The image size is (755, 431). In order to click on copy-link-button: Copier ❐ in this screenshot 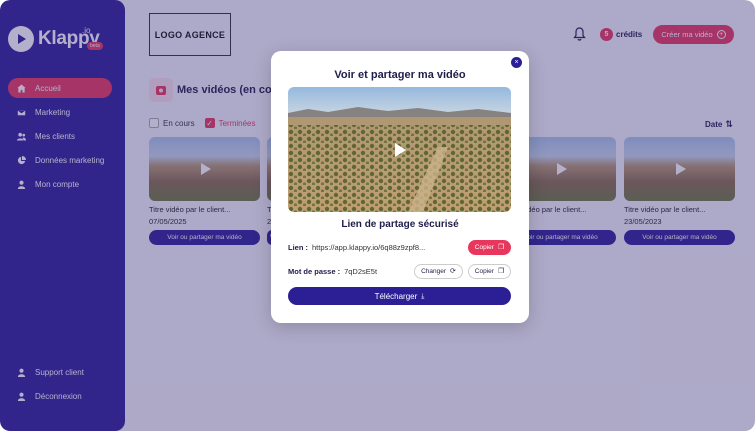, I will do `click(489, 247)`.